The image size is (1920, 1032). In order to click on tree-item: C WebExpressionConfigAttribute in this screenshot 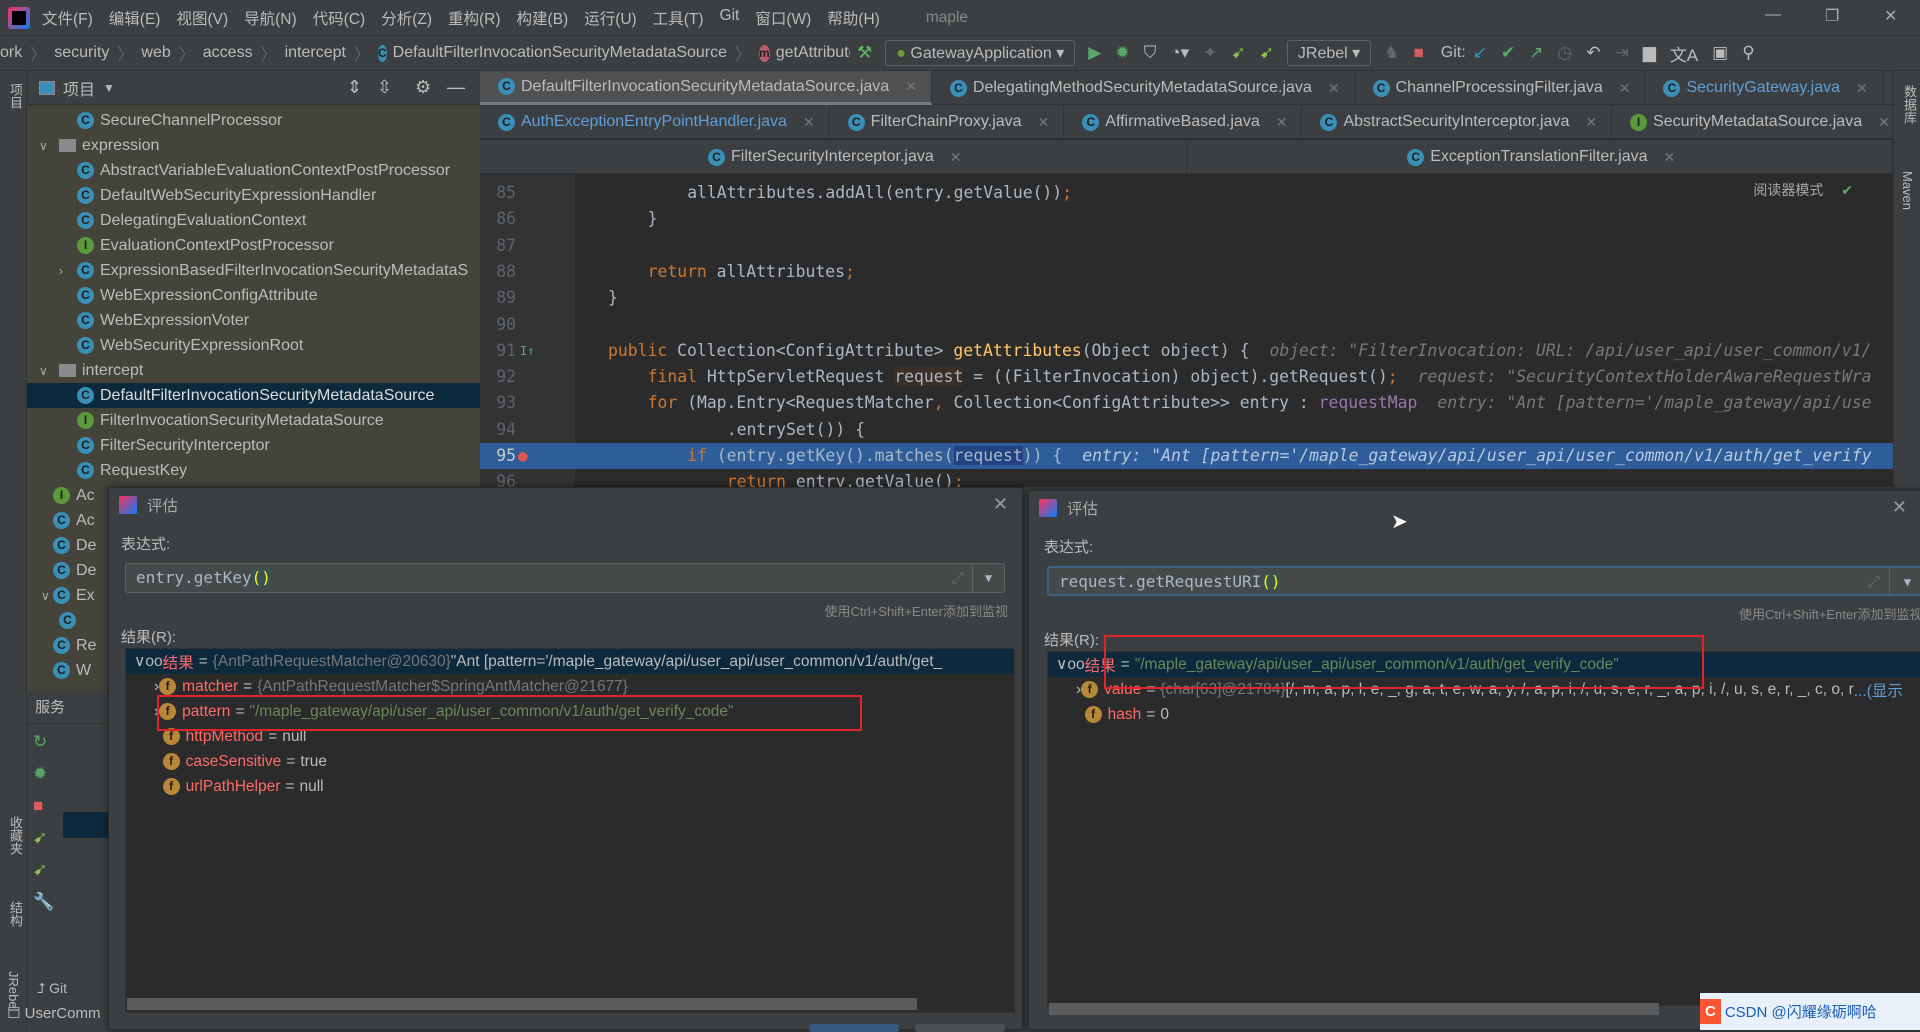, I will do `click(253, 295)`.